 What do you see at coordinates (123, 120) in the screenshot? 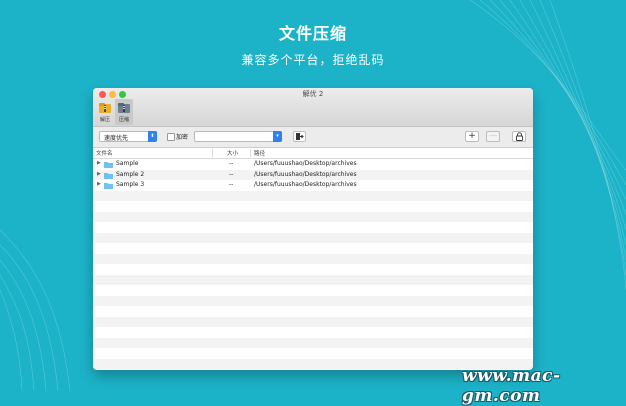
I see `toolbar-compress-label: 压缩` at bounding box center [123, 120].